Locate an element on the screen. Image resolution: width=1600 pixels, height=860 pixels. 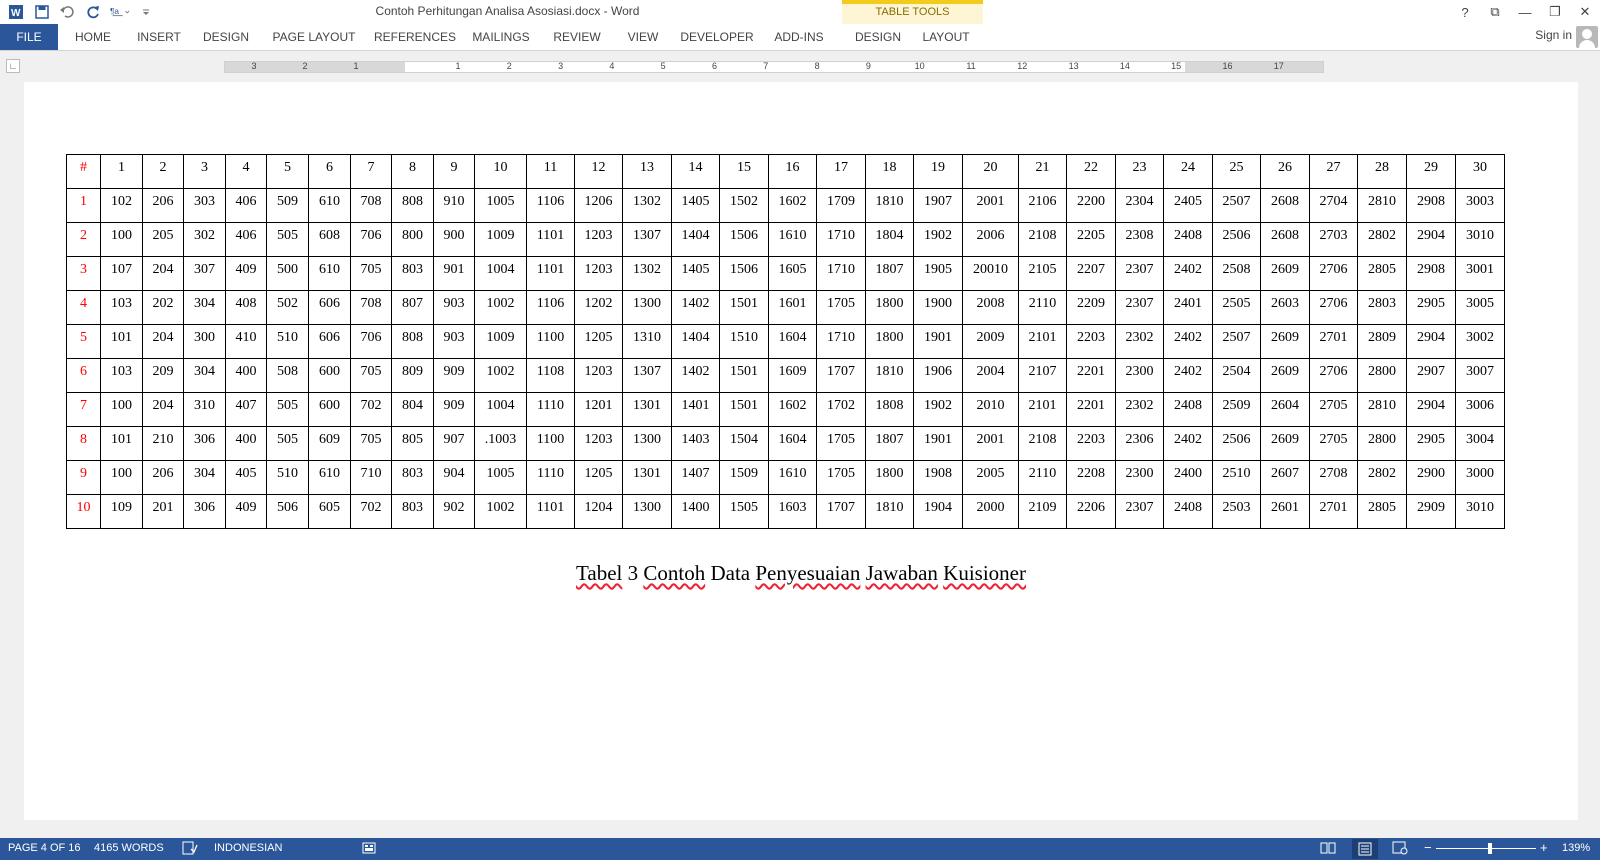
table-cell: 2006 is located at coordinates (990, 239).